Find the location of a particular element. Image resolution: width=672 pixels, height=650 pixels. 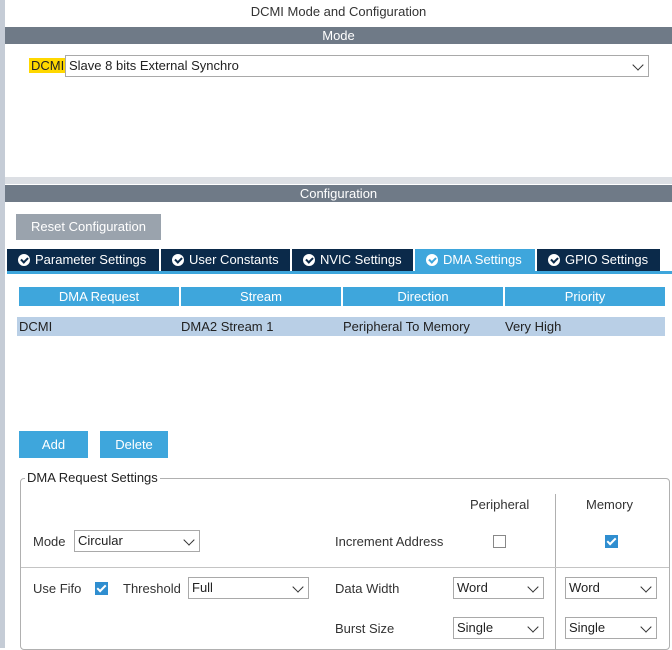

column-header-direction: Direction is located at coordinates (423, 296).